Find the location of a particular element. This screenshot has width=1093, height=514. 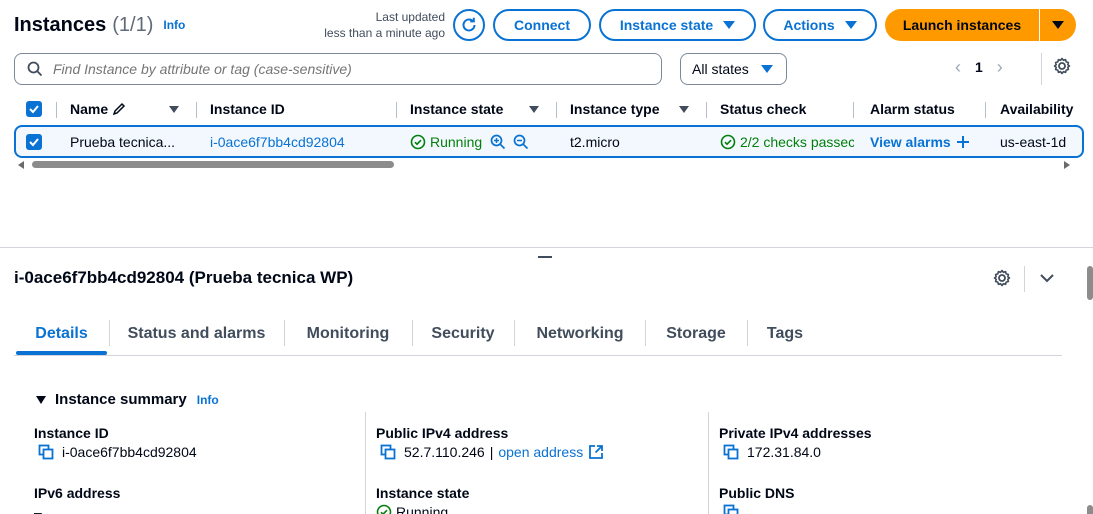

cell-instance-state: Running is located at coordinates (469, 141).